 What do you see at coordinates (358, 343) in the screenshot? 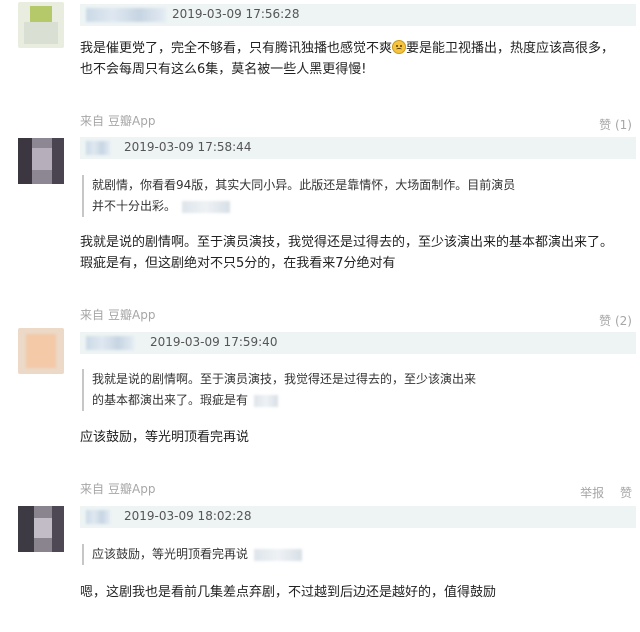
I see `comment-meta-bar: 2019-03-09 17:59:40` at bounding box center [358, 343].